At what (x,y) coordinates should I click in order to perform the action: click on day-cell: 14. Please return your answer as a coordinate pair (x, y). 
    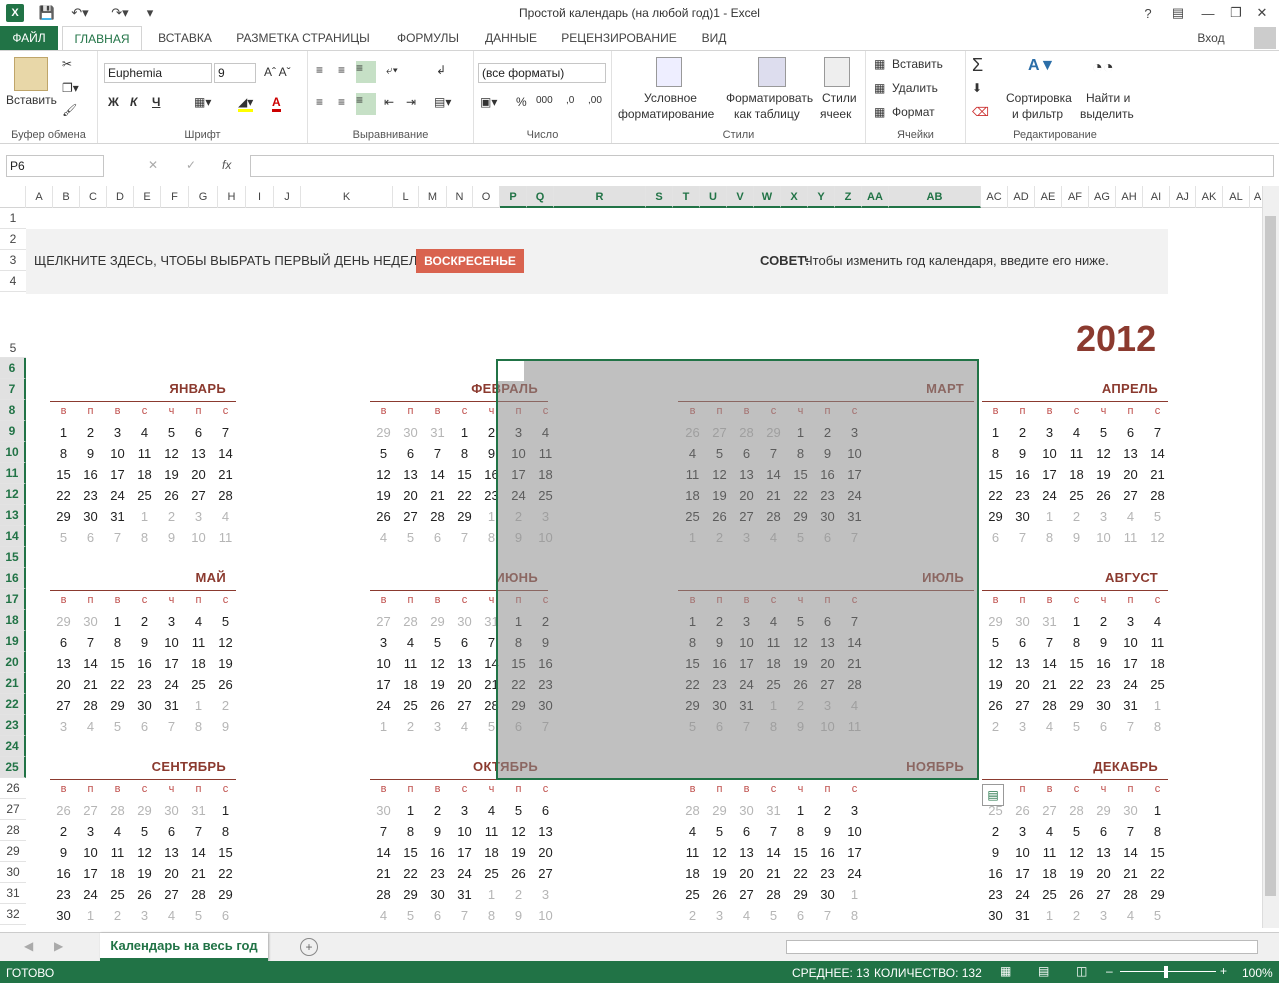
    Looking at the image, I should click on (1130, 852).